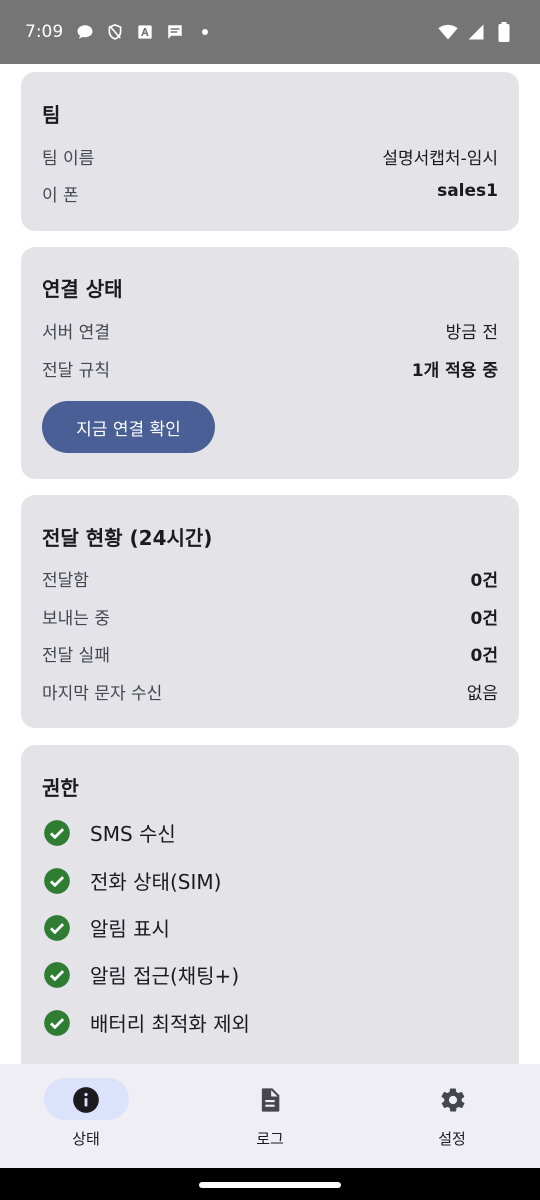  I want to click on permission-label: SMS 수신, so click(133, 834).